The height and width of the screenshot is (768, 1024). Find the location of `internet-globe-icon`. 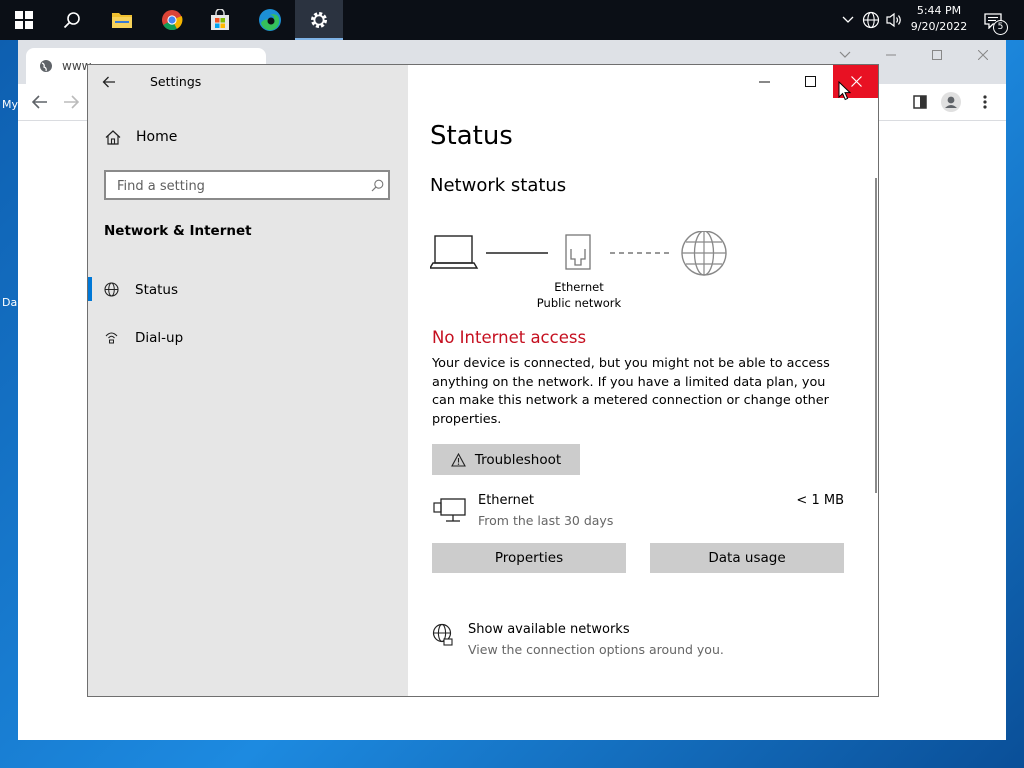

internet-globe-icon is located at coordinates (704, 253).